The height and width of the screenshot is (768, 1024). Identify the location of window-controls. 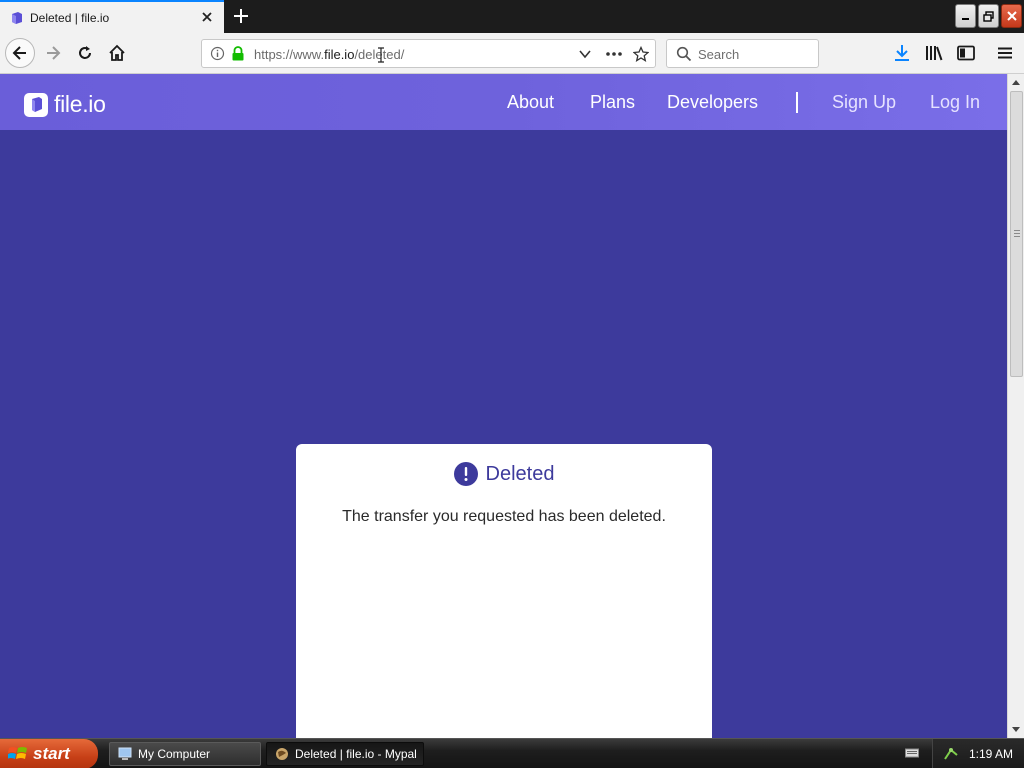
(988, 16).